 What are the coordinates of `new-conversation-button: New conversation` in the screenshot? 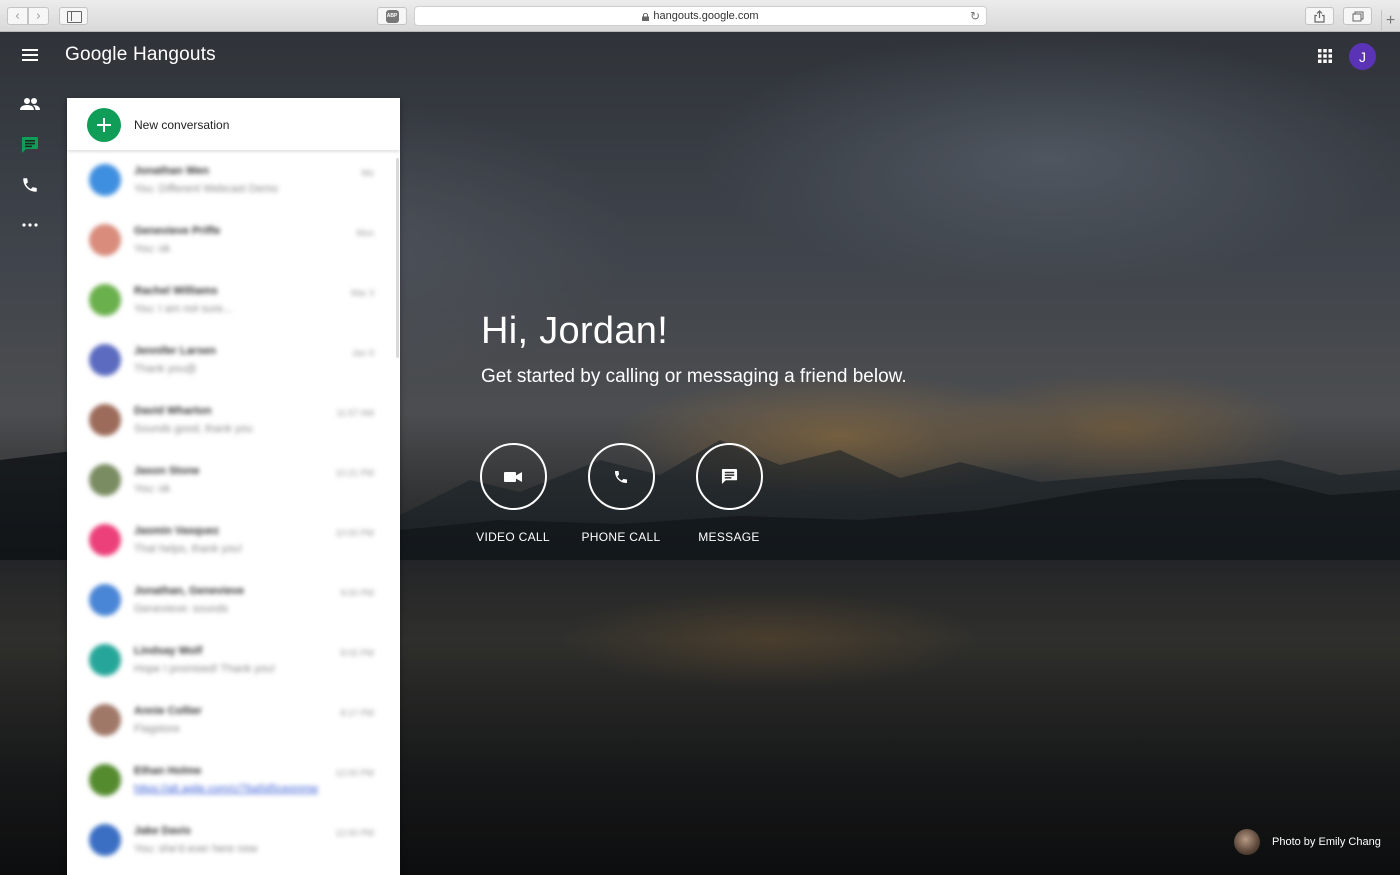 It's located at (233, 124).